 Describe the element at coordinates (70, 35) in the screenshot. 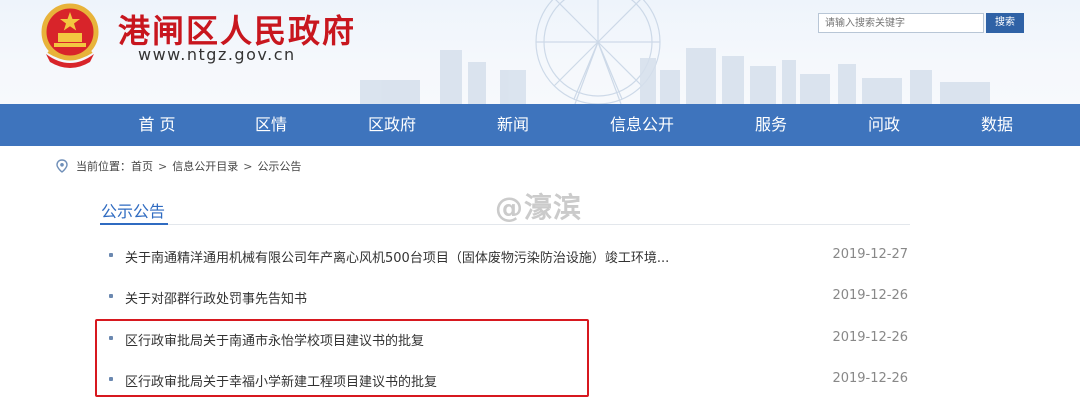

I see `national-emblem-icon` at that location.